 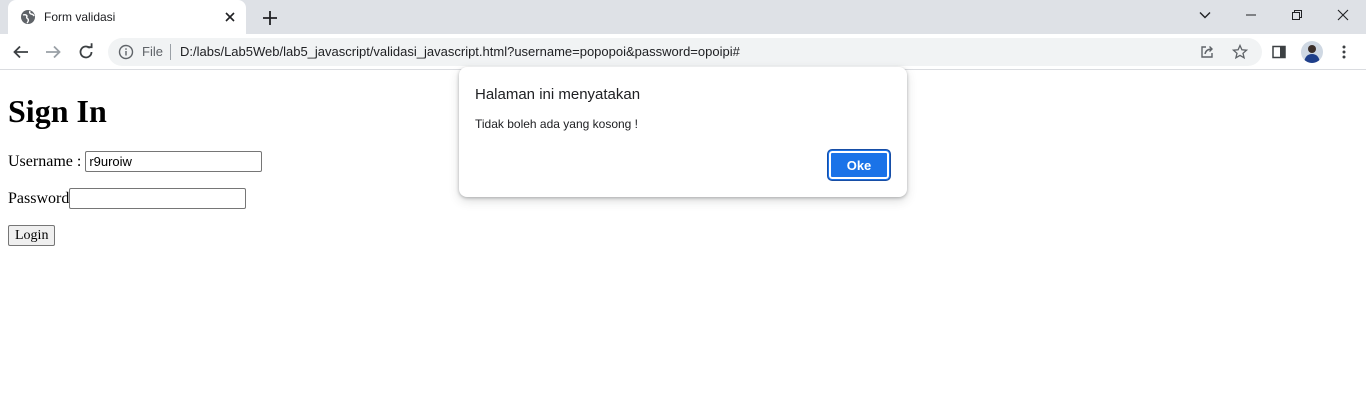 What do you see at coordinates (126, 52) in the screenshot?
I see `info-icon` at bounding box center [126, 52].